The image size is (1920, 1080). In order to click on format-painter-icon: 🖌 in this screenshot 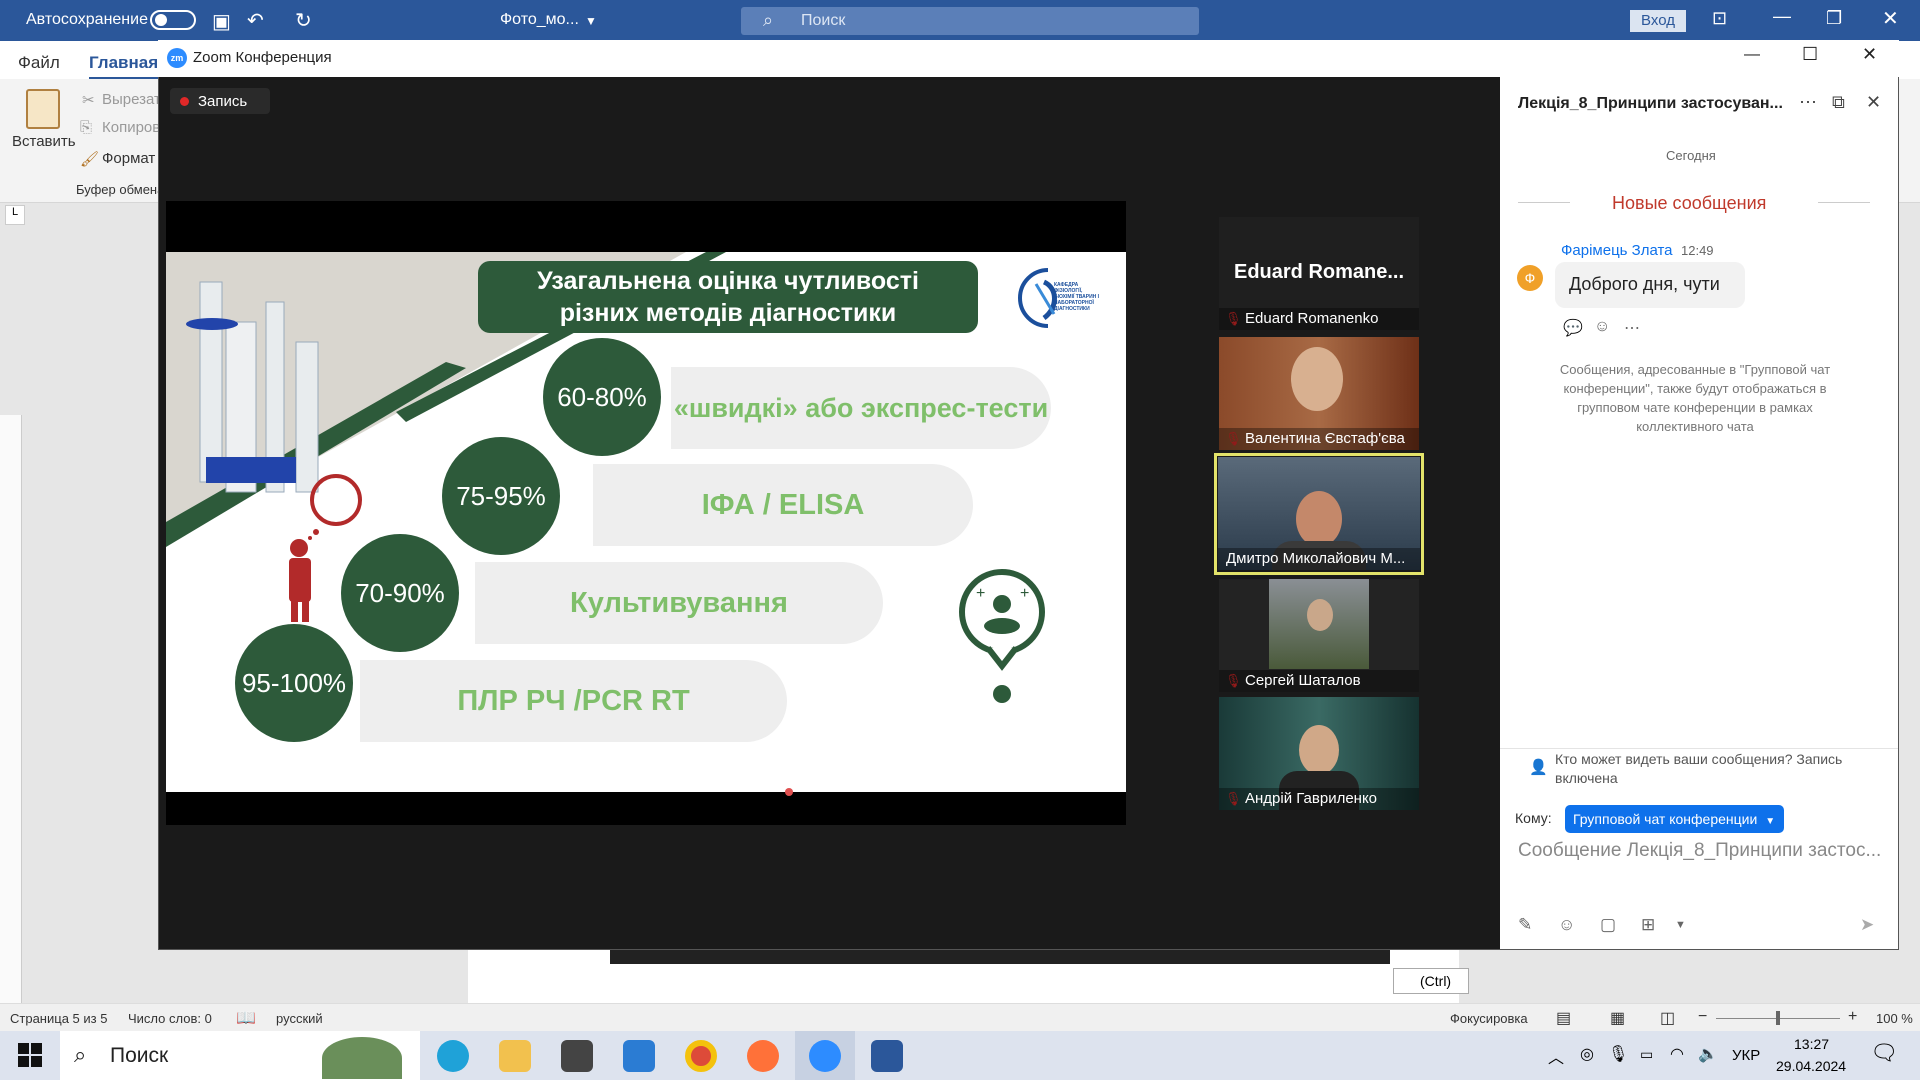, I will do `click(89, 159)`.